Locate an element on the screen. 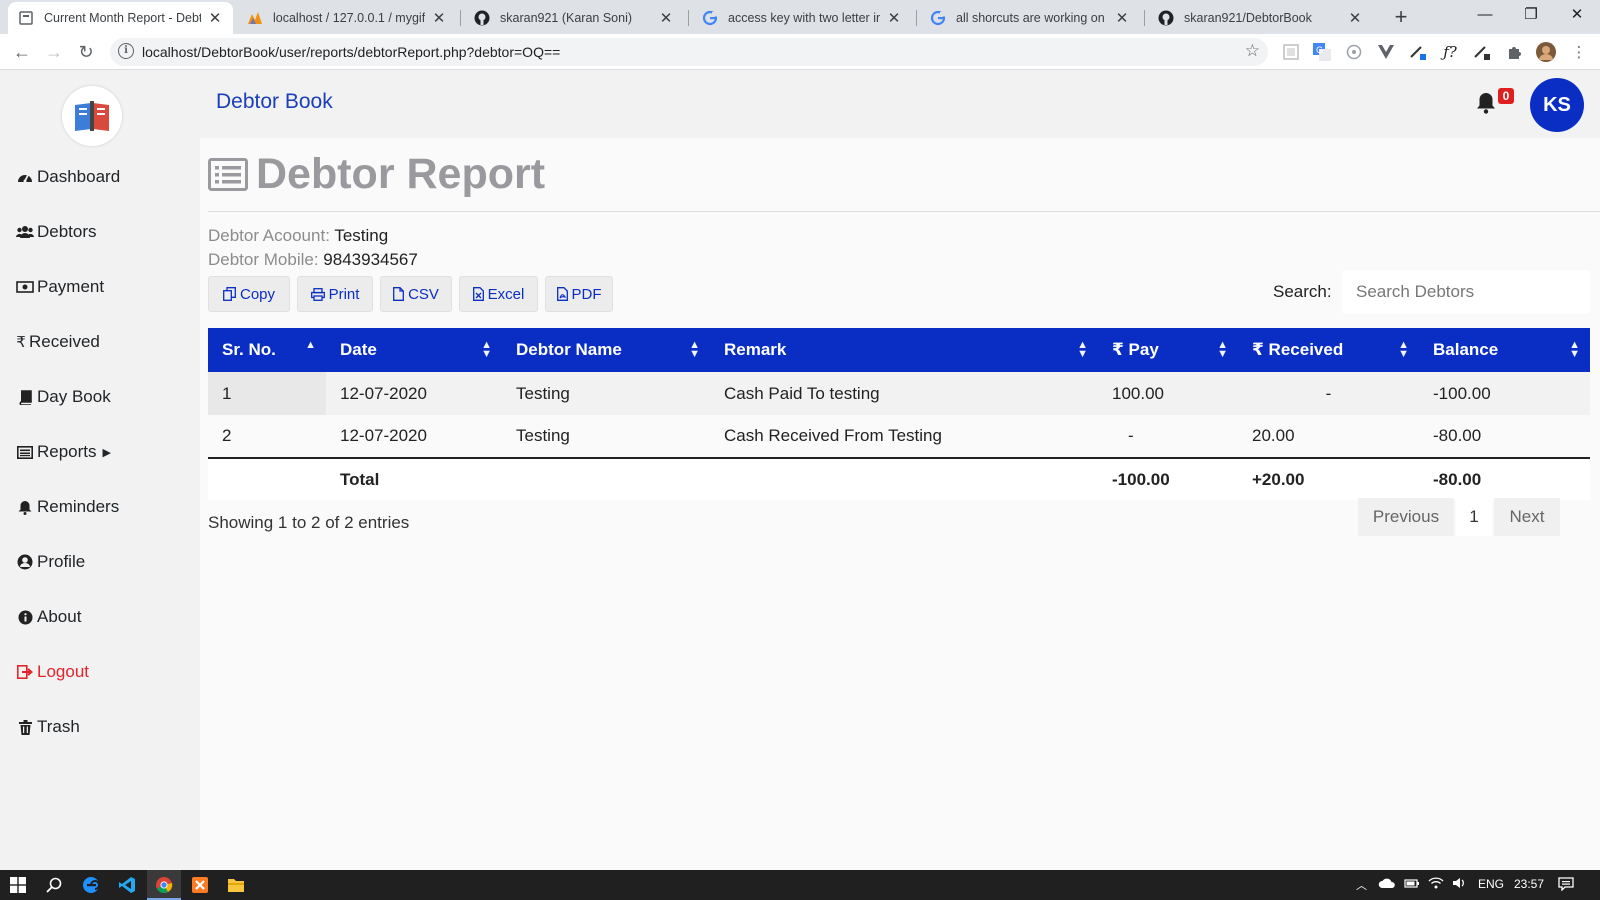  battery-icon is located at coordinates (1412, 884).